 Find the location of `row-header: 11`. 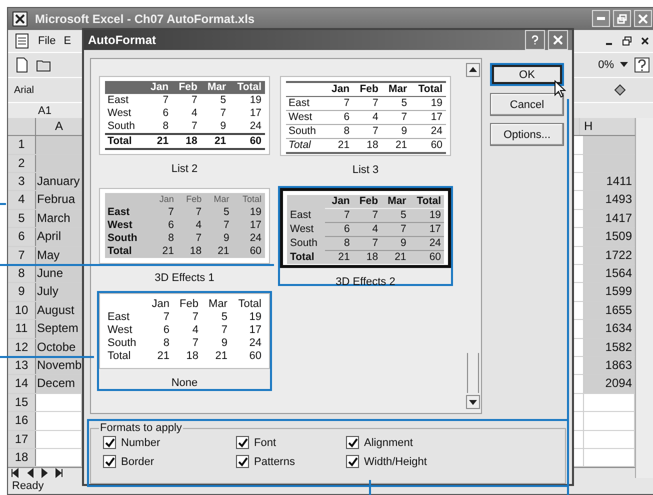

row-header: 11 is located at coordinates (22, 329).